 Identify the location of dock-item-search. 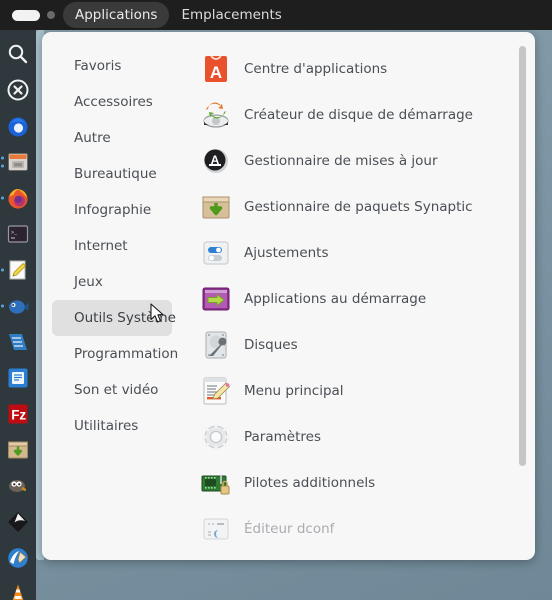
(18, 54).